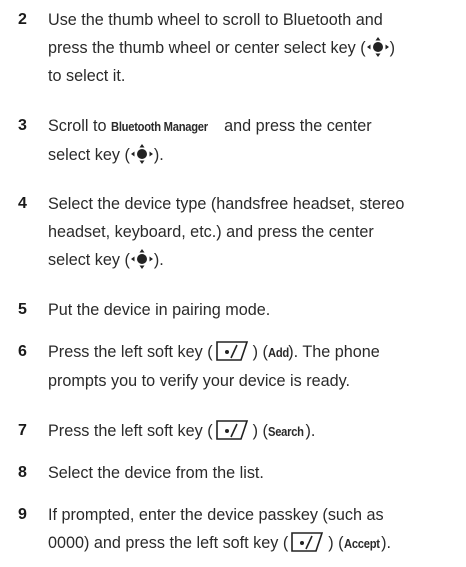  I want to click on step-text: Select the device from the list., so click(254, 473).